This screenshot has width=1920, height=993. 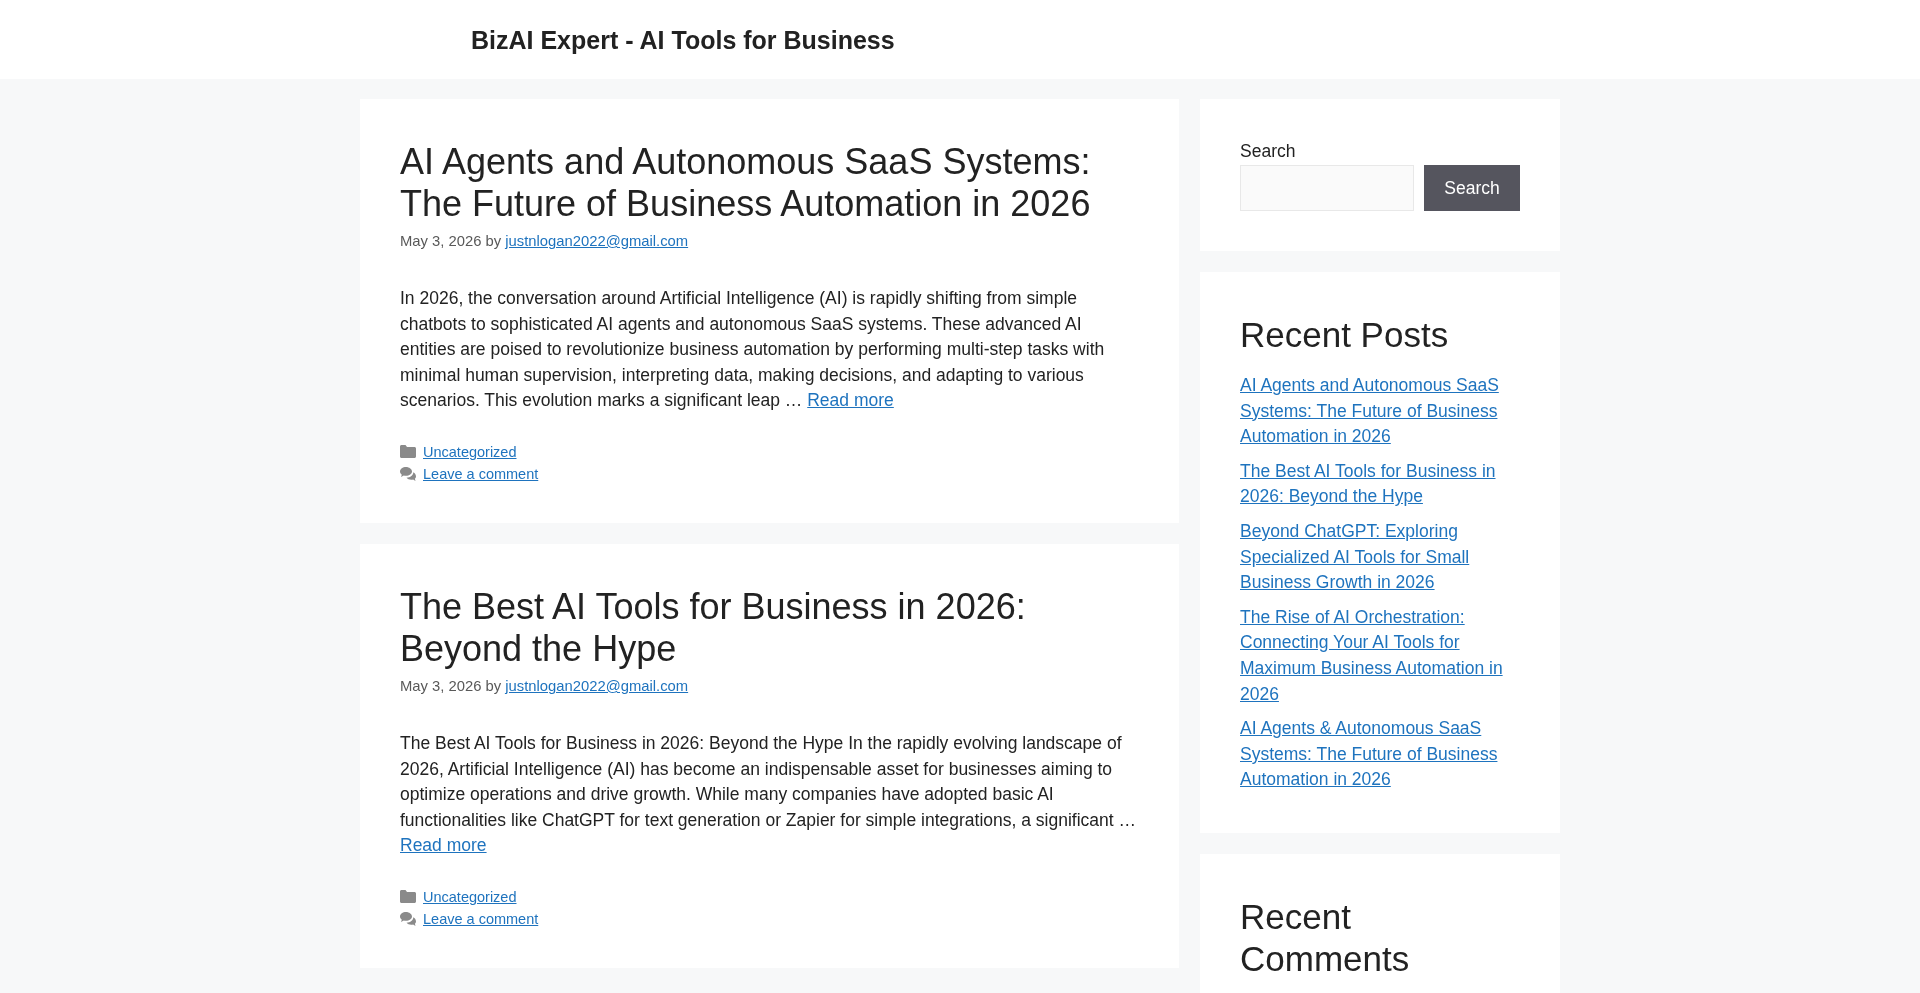 What do you see at coordinates (1325, 937) in the screenshot?
I see `widget-title: Recent Comments` at bounding box center [1325, 937].